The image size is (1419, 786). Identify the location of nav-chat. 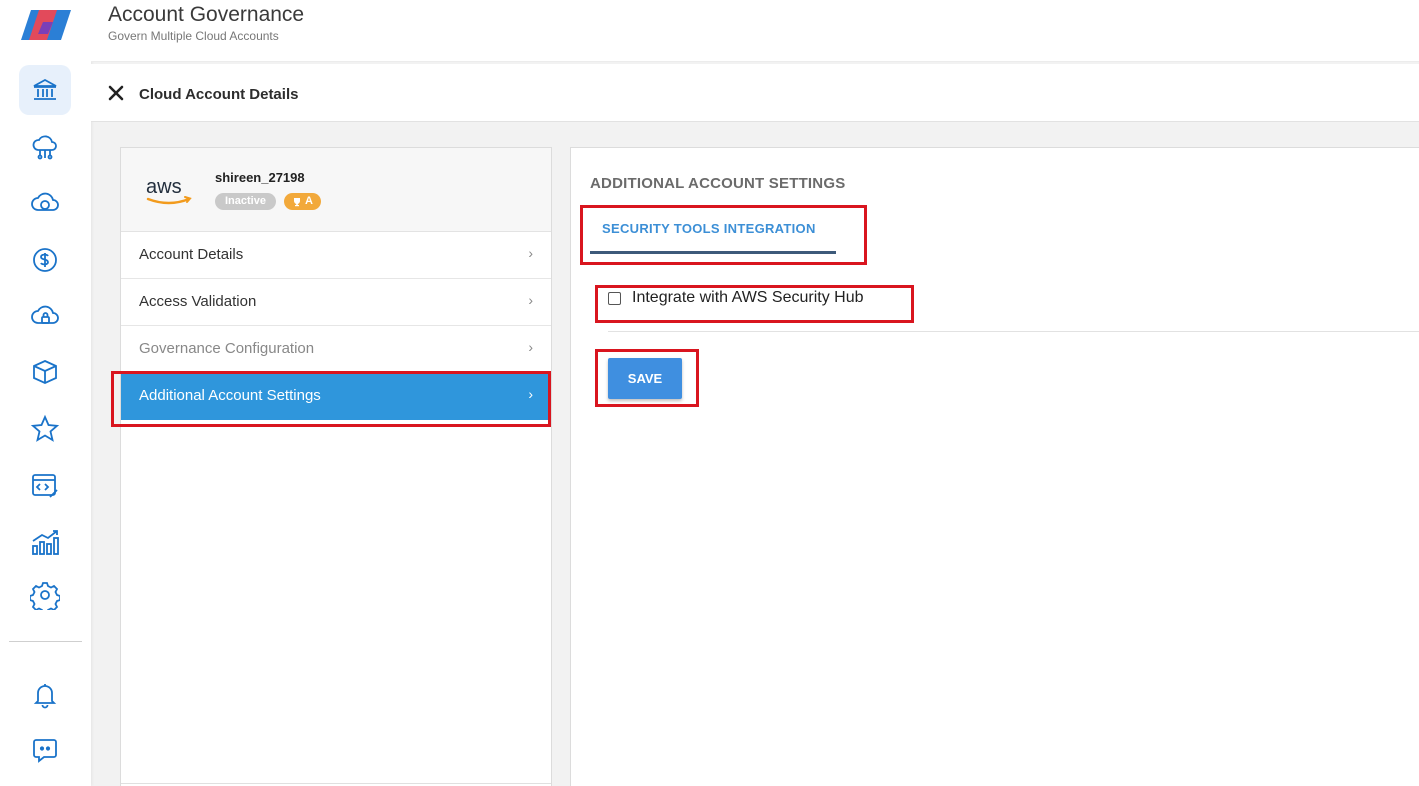
(45, 750).